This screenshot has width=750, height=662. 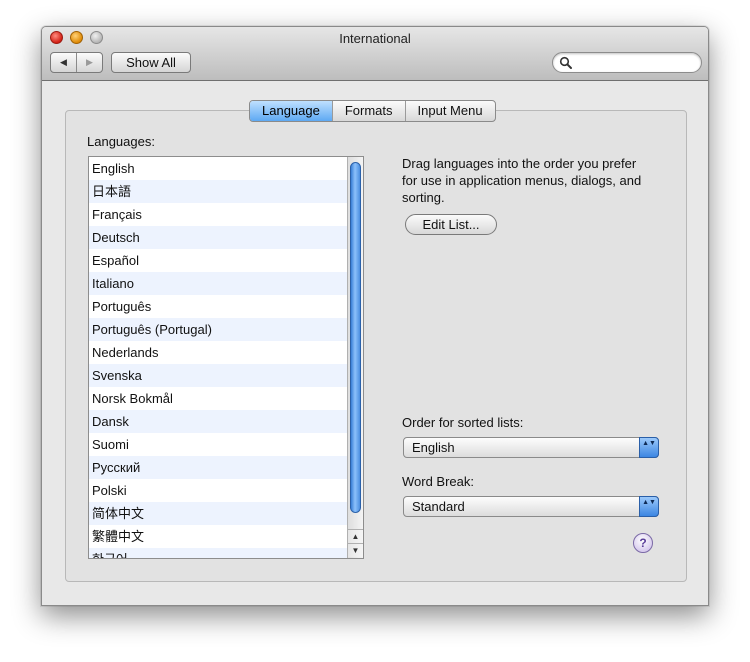 I want to click on back-forward-control: ◀ ▶, so click(x=76, y=62).